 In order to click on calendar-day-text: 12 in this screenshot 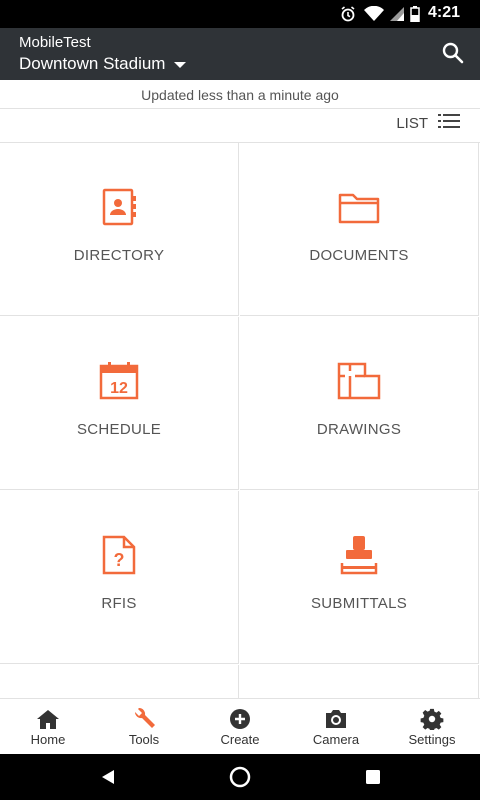, I will do `click(119, 388)`.